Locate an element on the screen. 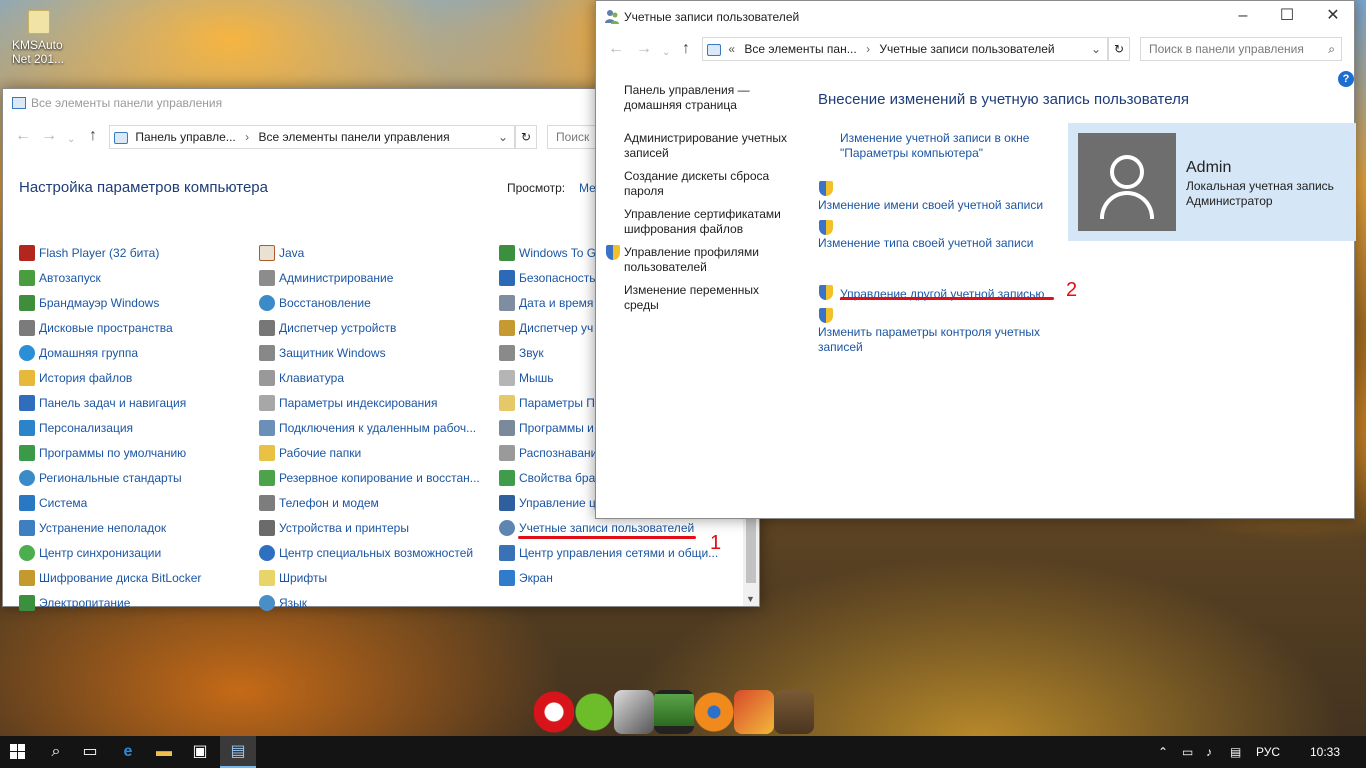  ccleaner-icon is located at coordinates (754, 712).